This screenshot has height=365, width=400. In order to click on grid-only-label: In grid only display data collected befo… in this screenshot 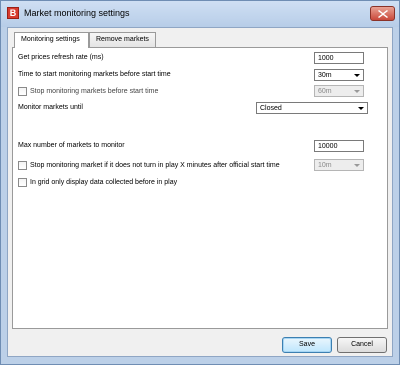, I will do `click(104, 182)`.